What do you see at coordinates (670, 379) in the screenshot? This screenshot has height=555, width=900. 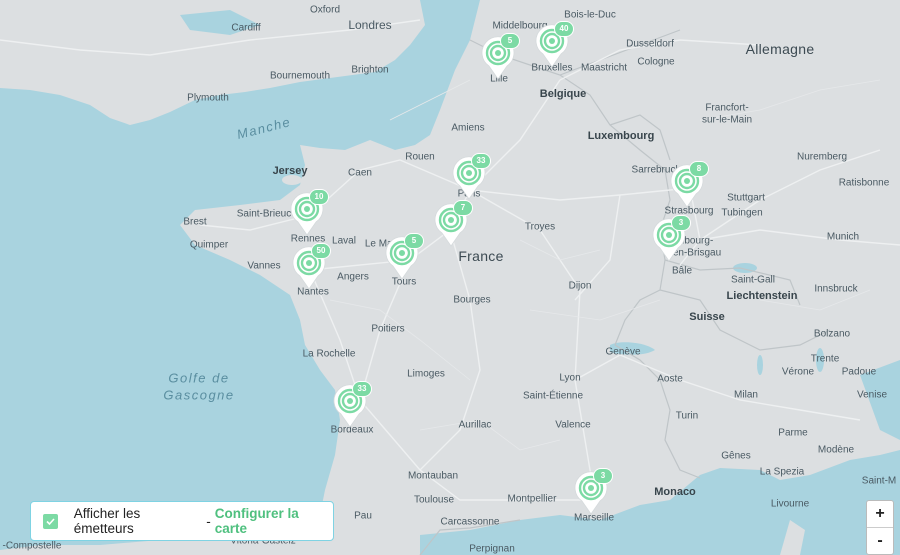 I see `label-aoste: Aoste` at bounding box center [670, 379].